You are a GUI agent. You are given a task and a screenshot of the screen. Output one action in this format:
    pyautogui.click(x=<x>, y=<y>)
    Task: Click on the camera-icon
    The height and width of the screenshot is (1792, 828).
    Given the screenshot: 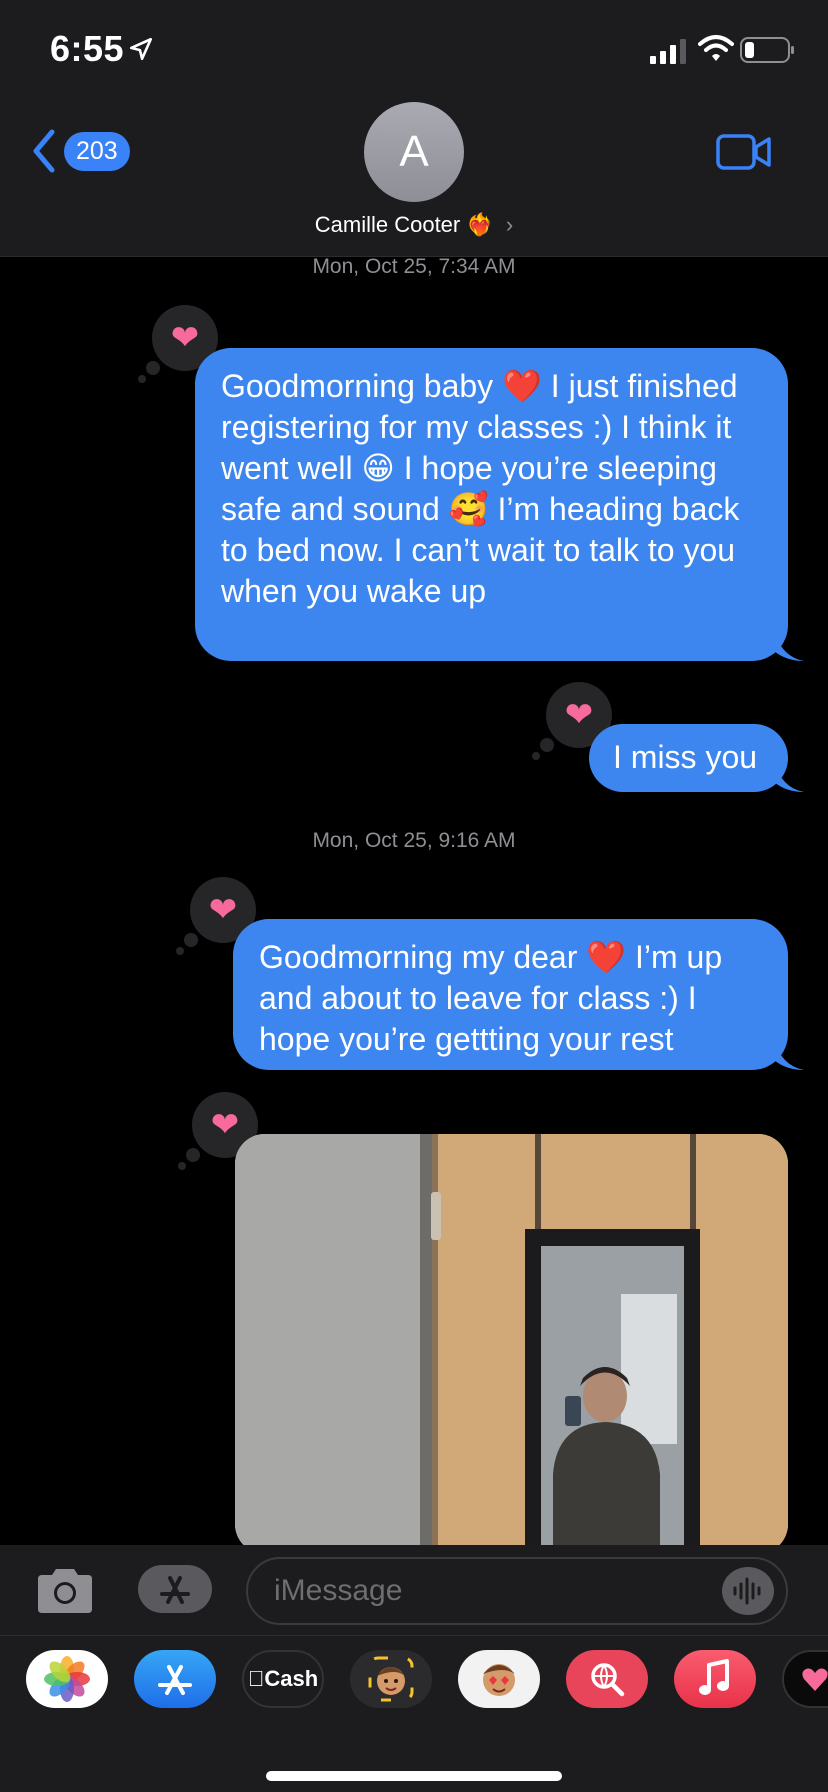 What is the action you would take?
    pyautogui.click(x=65, y=1591)
    